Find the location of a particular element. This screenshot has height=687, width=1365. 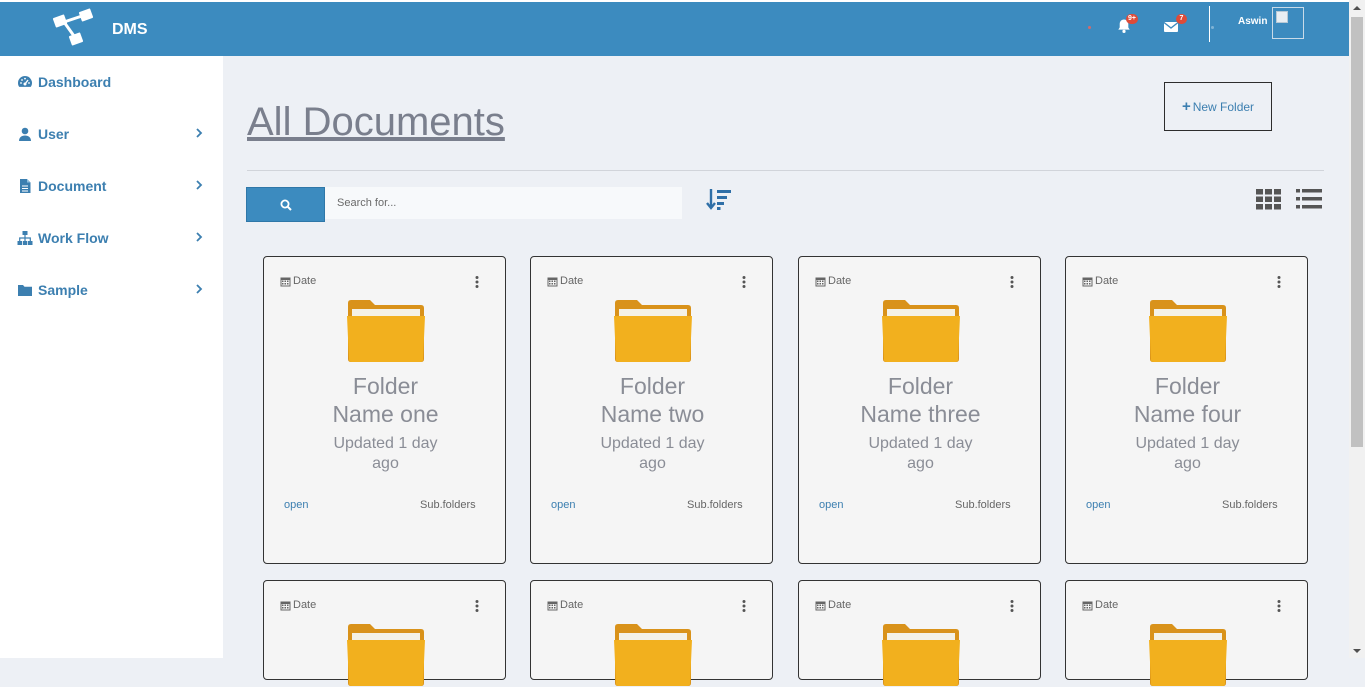

sidebar-item-label: Document is located at coordinates (72, 186).